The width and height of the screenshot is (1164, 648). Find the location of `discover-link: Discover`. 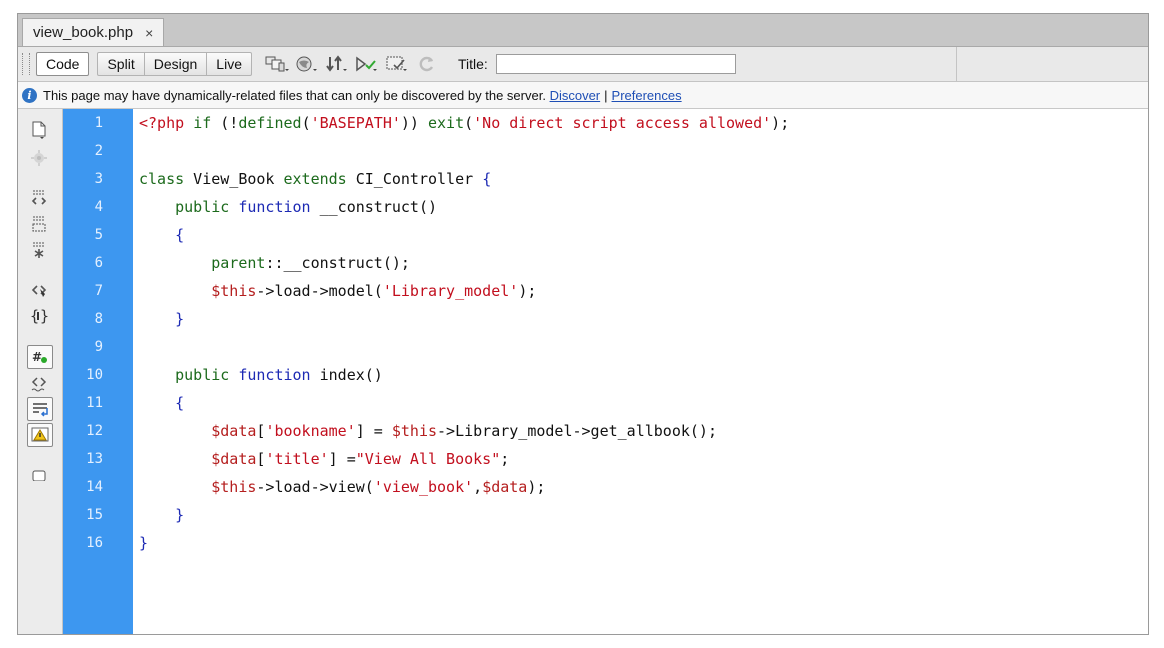

discover-link: Discover is located at coordinates (575, 95).